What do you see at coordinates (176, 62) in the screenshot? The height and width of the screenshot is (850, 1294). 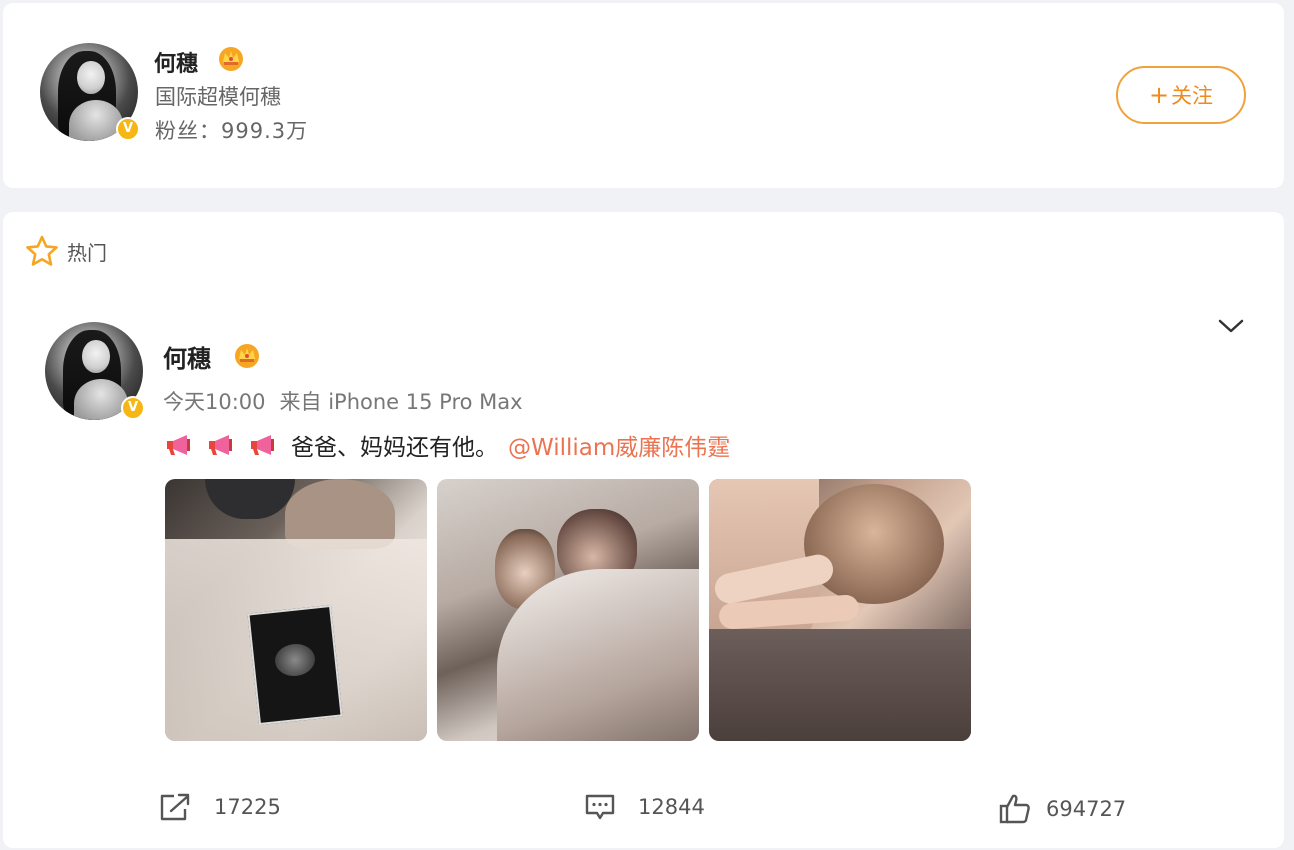 I see `profile-name: 何穗` at bounding box center [176, 62].